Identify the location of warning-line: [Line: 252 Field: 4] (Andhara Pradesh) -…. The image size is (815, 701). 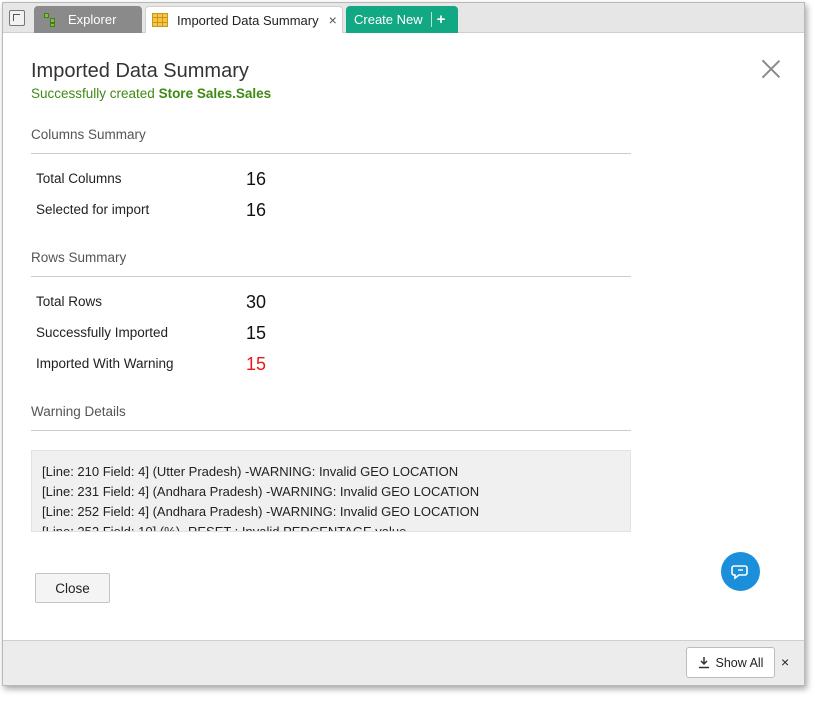
(261, 511).